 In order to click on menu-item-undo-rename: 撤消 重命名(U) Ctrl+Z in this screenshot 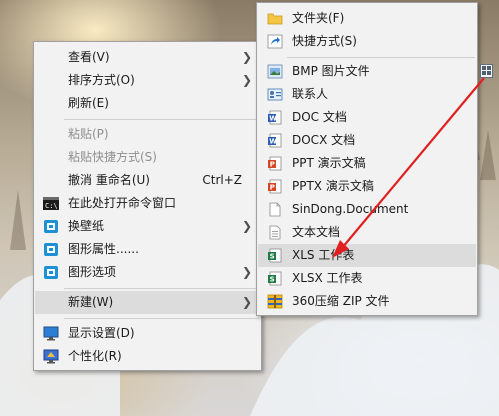, I will do `click(147, 180)`.